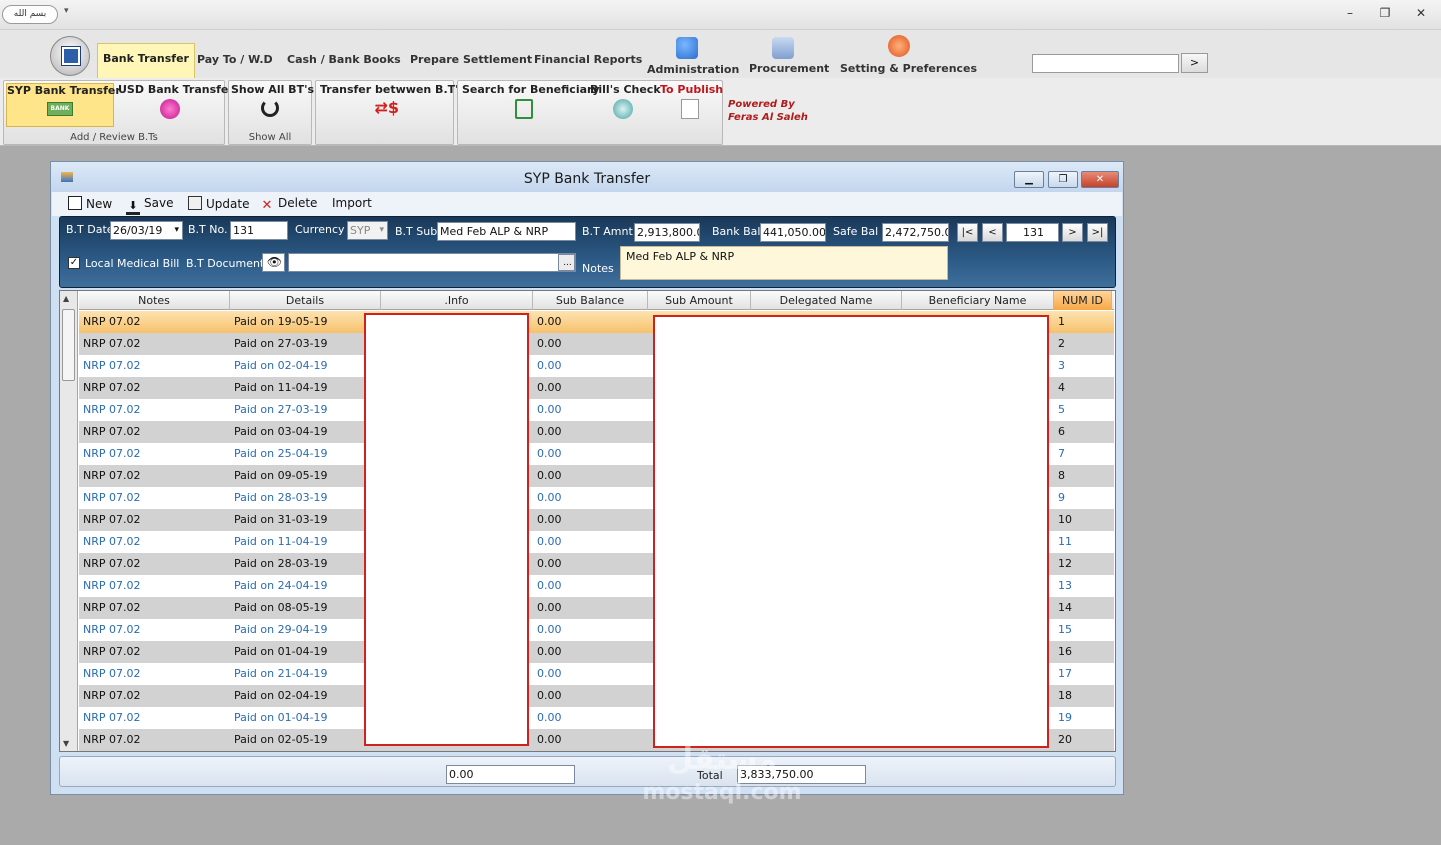 This screenshot has width=1441, height=845. What do you see at coordinates (279, 674) in the screenshot?
I see `cell-details: Paid on 21-04-19` at bounding box center [279, 674].